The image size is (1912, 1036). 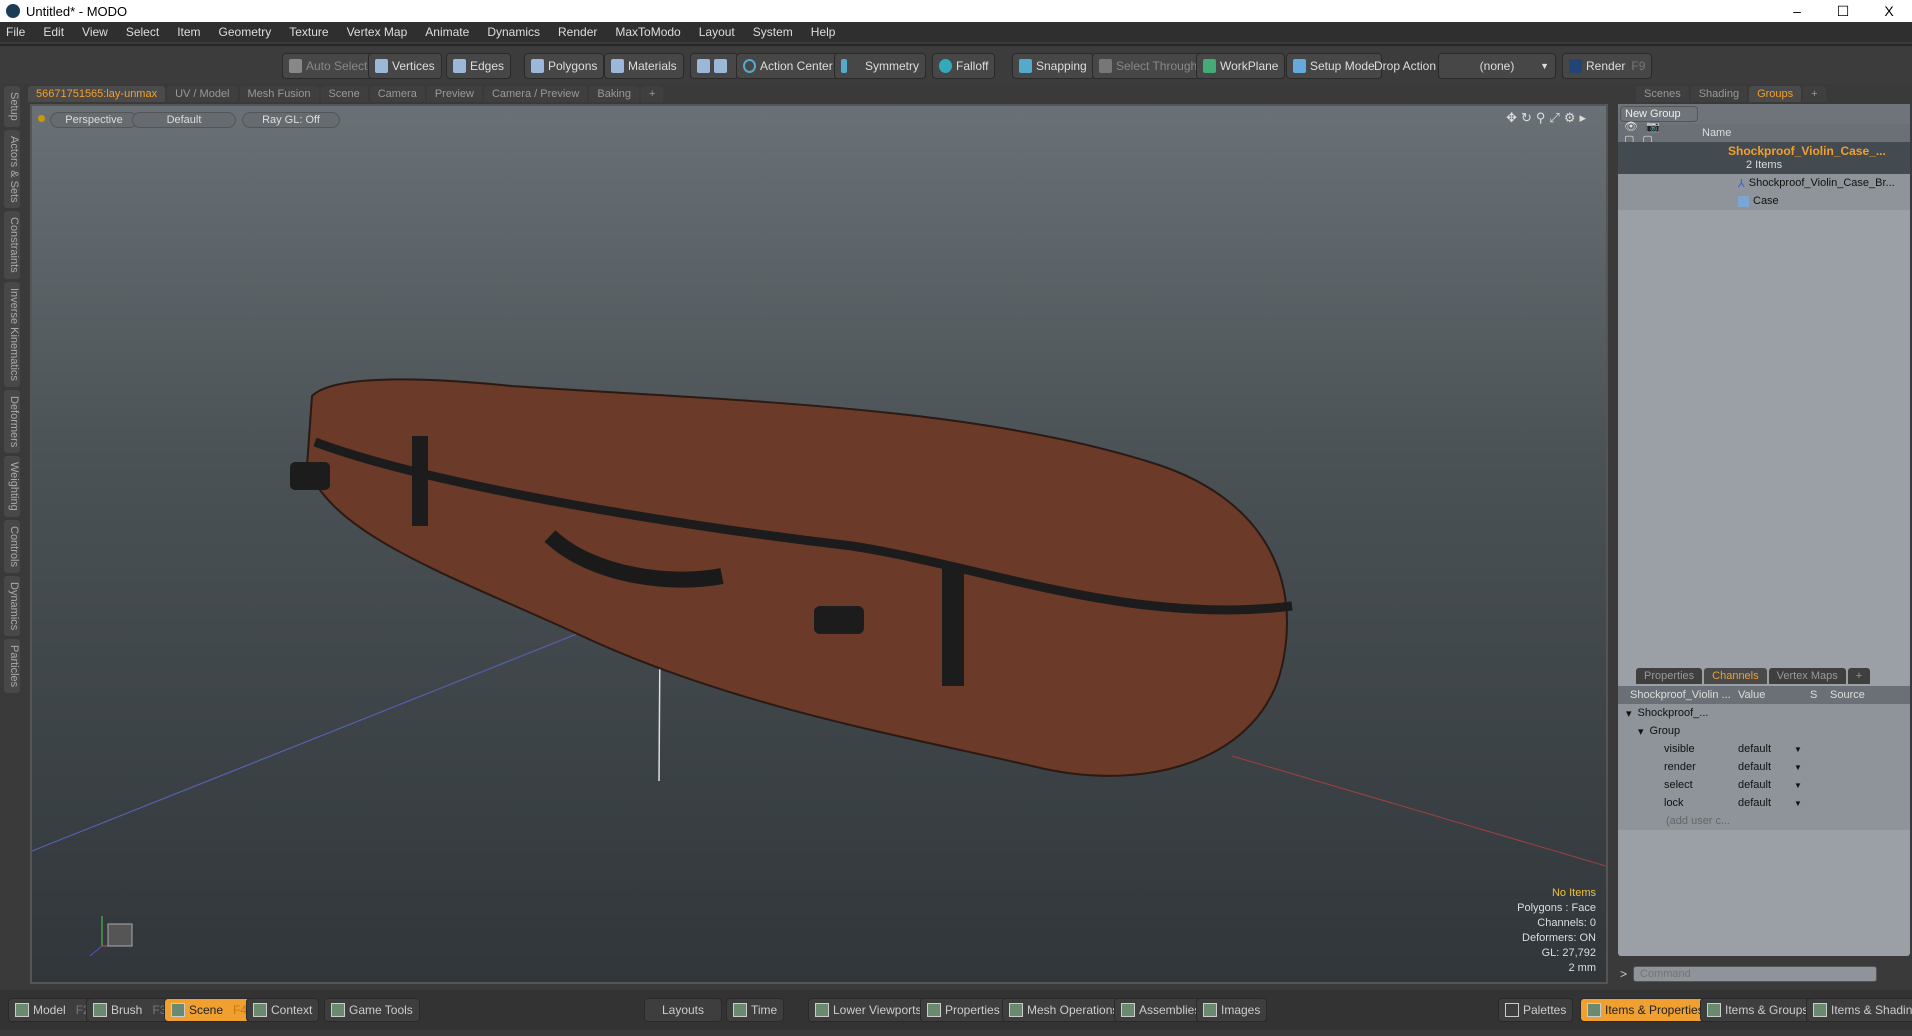 What do you see at coordinates (142, 32) in the screenshot?
I see `menu-select: Select` at bounding box center [142, 32].